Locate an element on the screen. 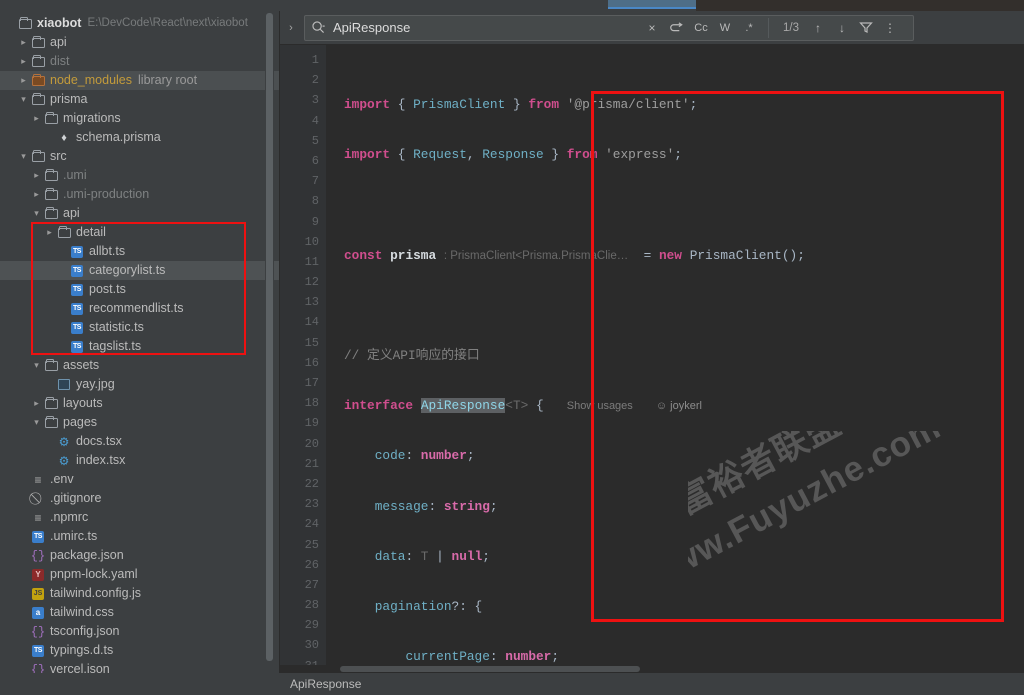 This screenshot has height=695, width=1024. tree-row-post-ts: TS post.ts is located at coordinates (139, 289).